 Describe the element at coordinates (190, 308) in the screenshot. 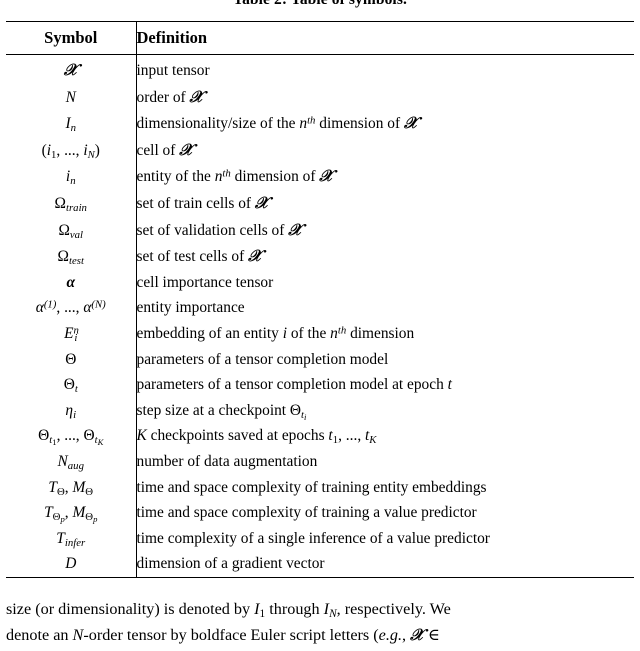

I see `definition-cell: entity importance` at that location.